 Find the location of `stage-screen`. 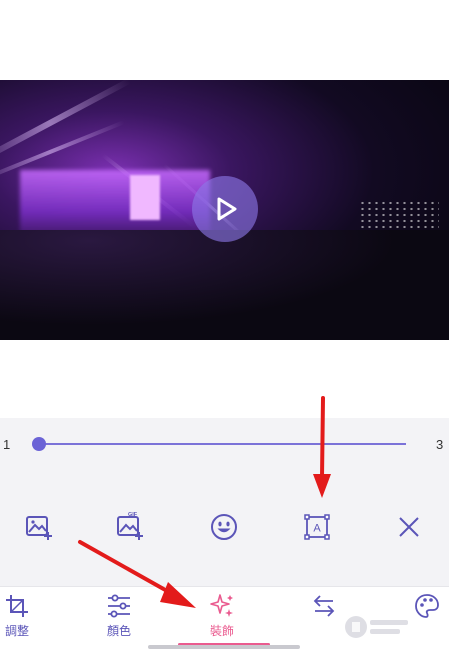

stage-screen is located at coordinates (145, 197).